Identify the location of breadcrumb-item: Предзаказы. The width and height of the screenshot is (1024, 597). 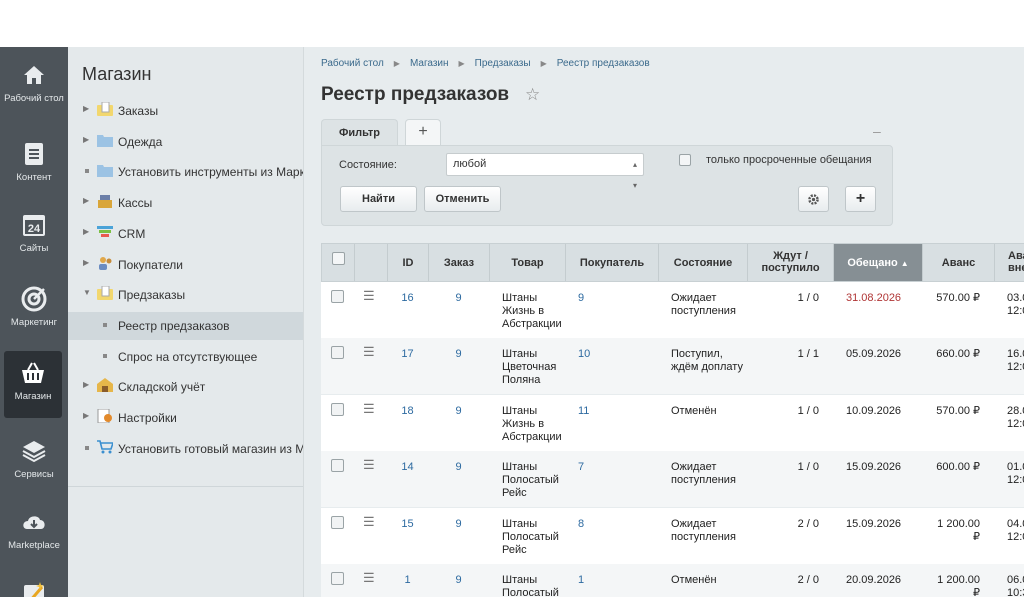
(503, 63).